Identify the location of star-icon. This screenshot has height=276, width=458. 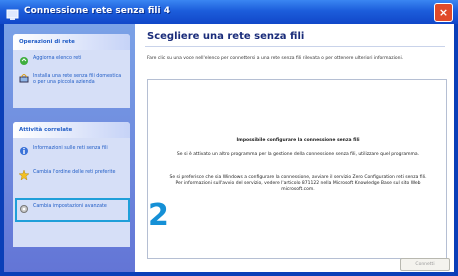
(24, 175).